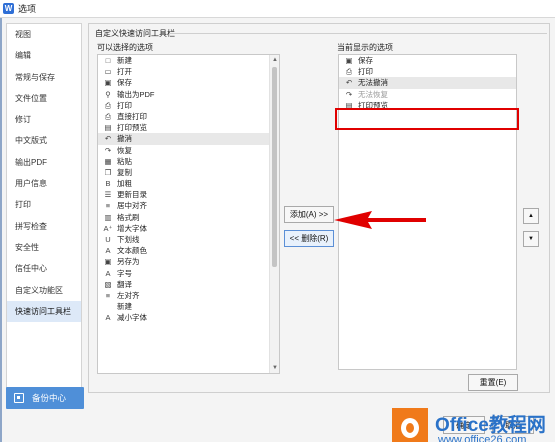  I want to click on available-list-item: U 下划线, so click(188, 239).